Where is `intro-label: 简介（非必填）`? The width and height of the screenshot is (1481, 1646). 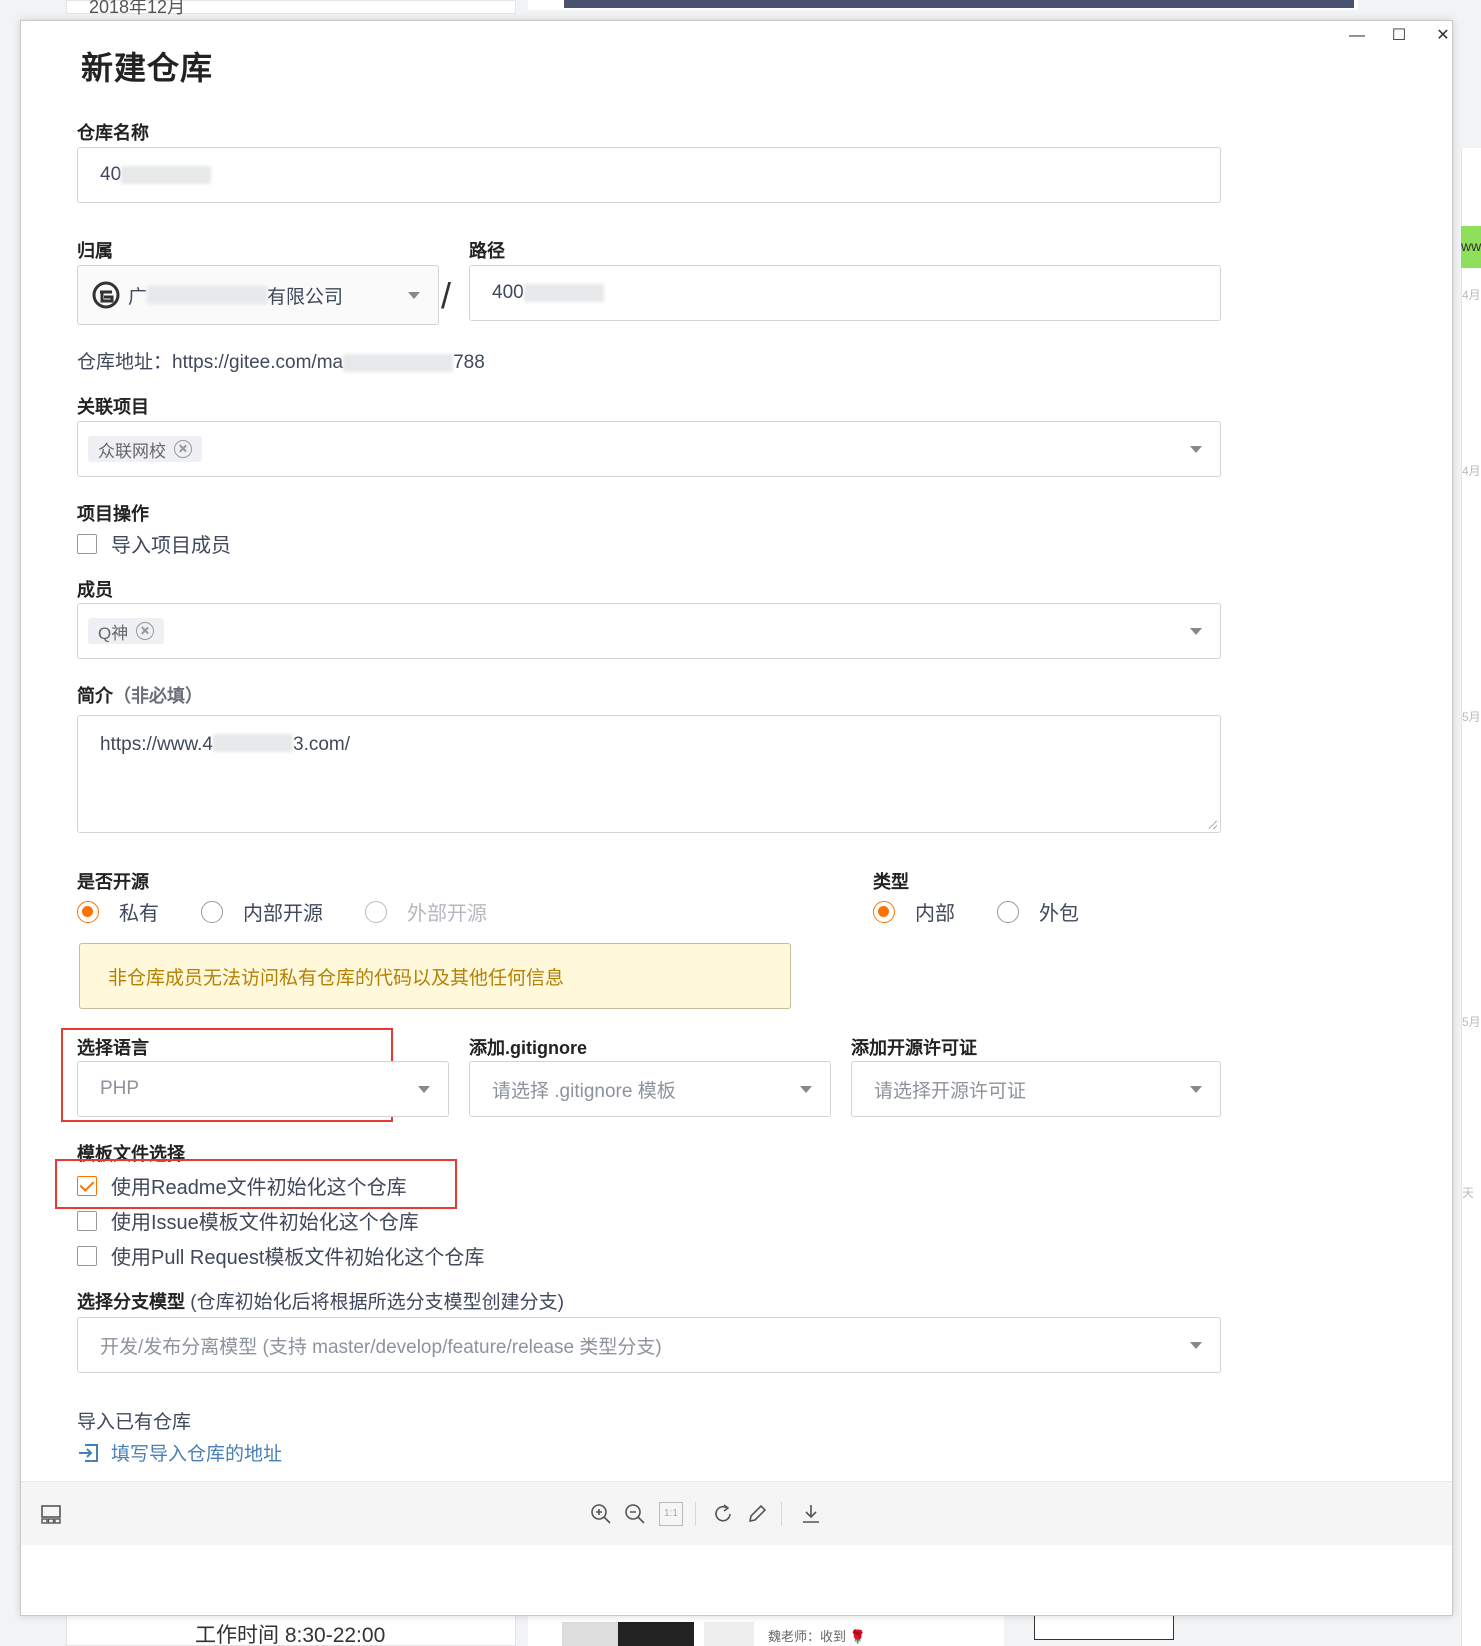 intro-label: 简介（非必填） is located at coordinates (140, 695).